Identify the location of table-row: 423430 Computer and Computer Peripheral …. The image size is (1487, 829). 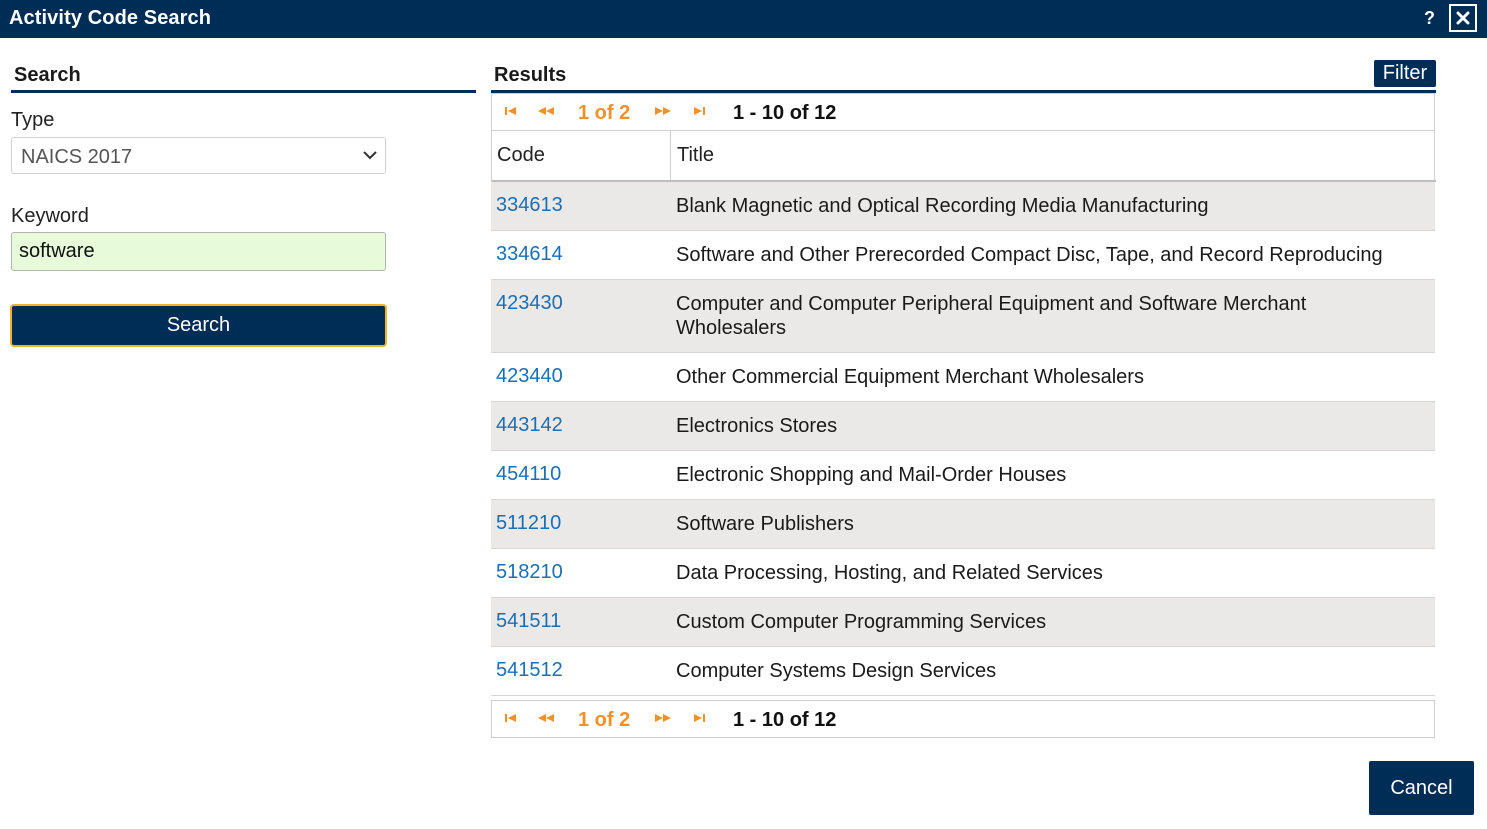
(963, 316).